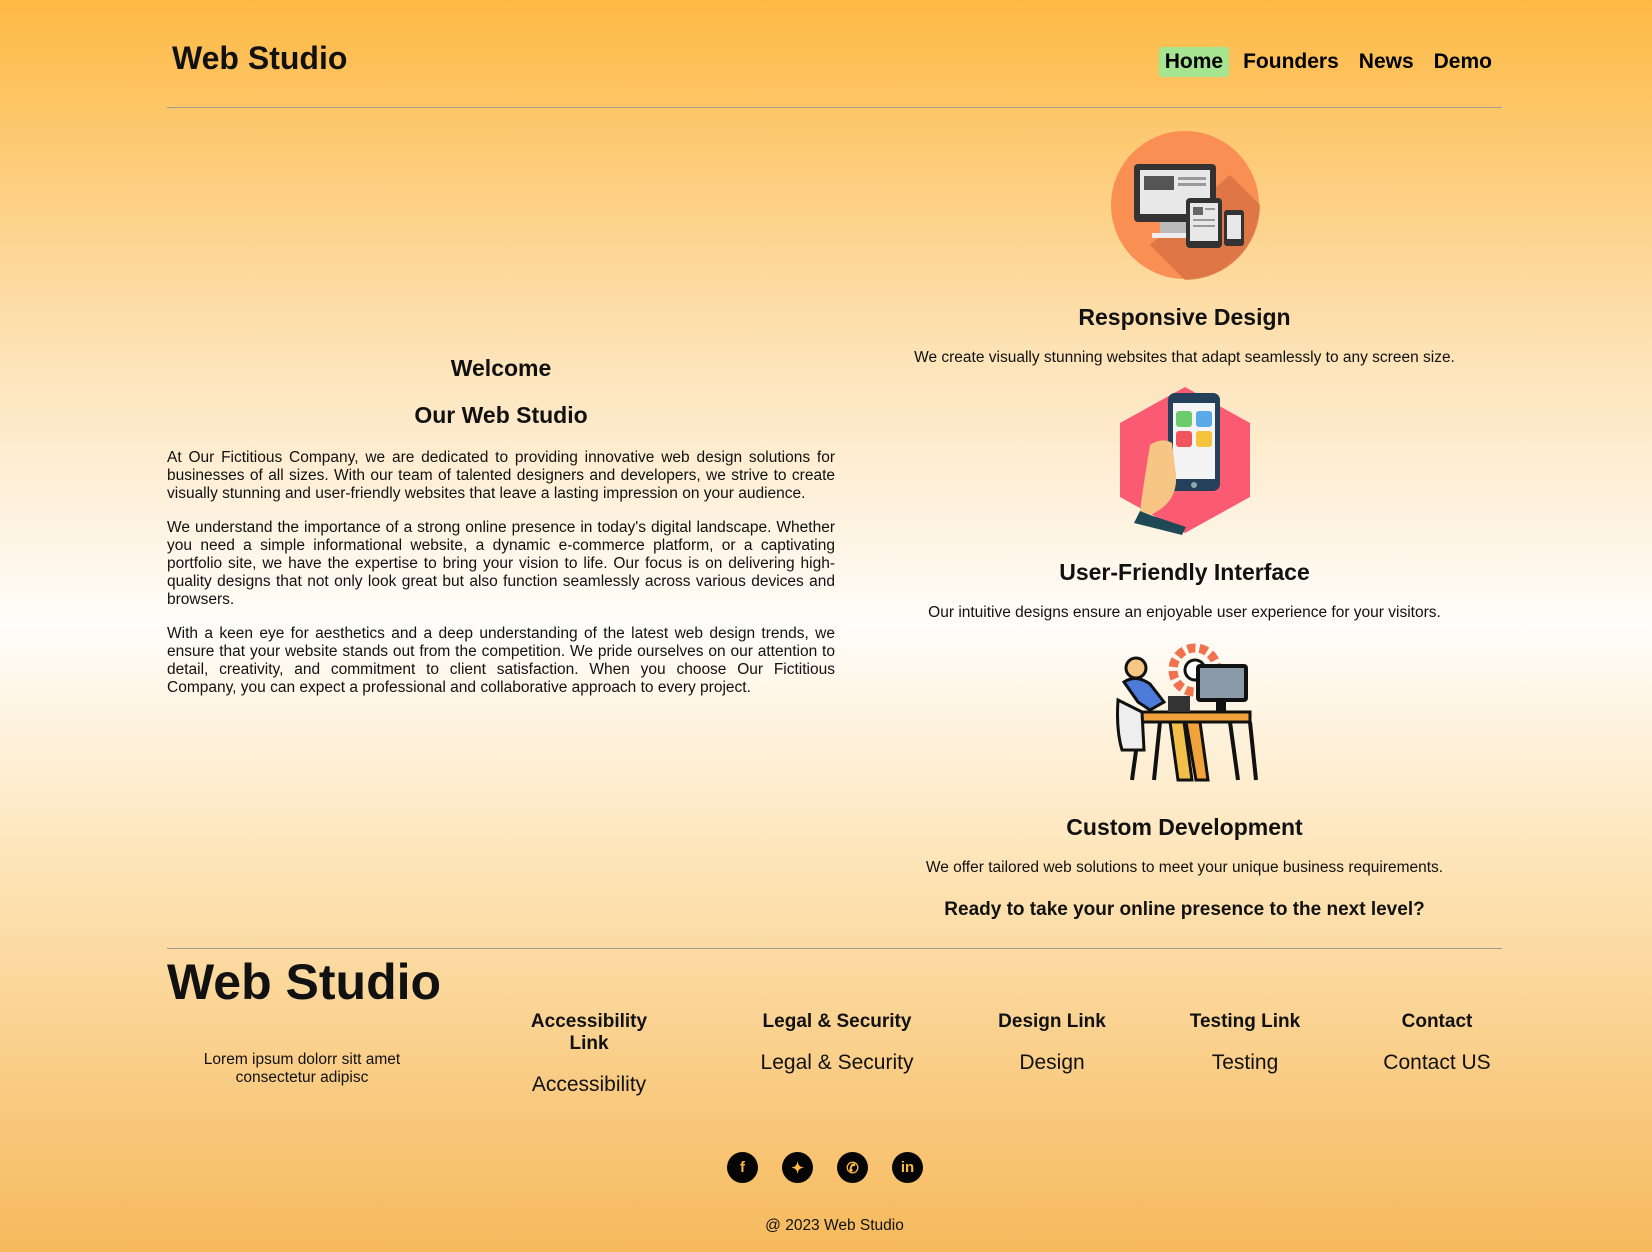 This screenshot has width=1652, height=1252. I want to click on footer-col-design: Design Link Design, so click(1052, 1043).